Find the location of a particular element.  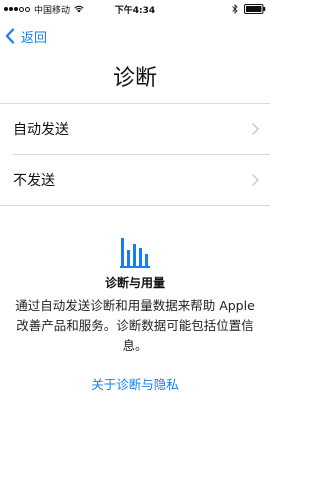

page-title: 诊断 is located at coordinates (134, 78).